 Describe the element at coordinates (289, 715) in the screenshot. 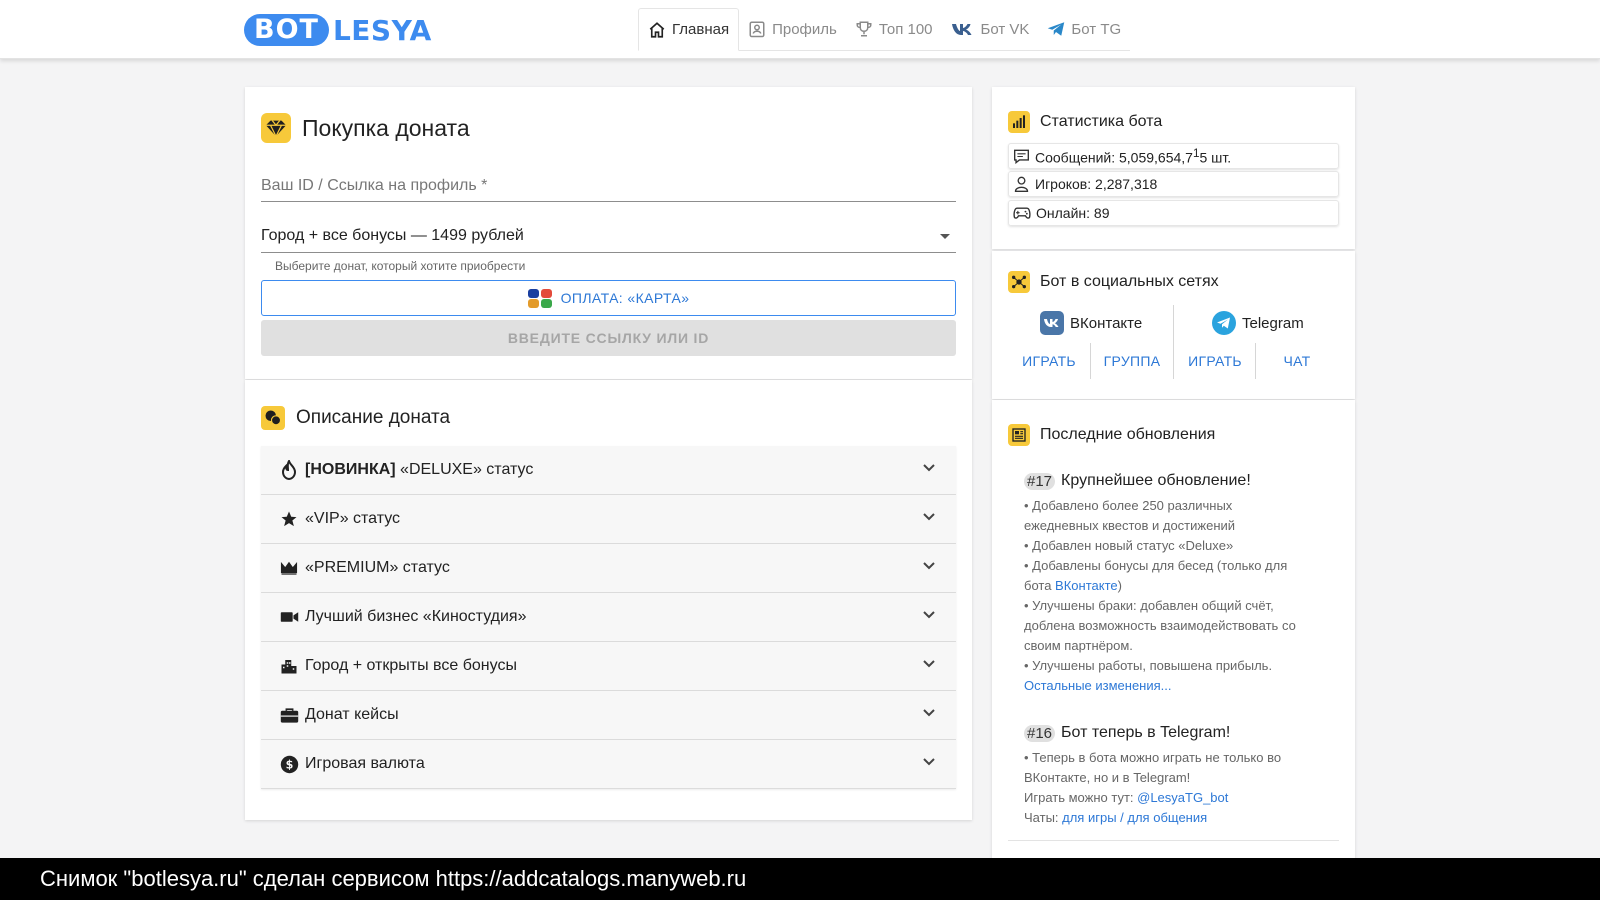

I see `briefcase-icon` at that location.